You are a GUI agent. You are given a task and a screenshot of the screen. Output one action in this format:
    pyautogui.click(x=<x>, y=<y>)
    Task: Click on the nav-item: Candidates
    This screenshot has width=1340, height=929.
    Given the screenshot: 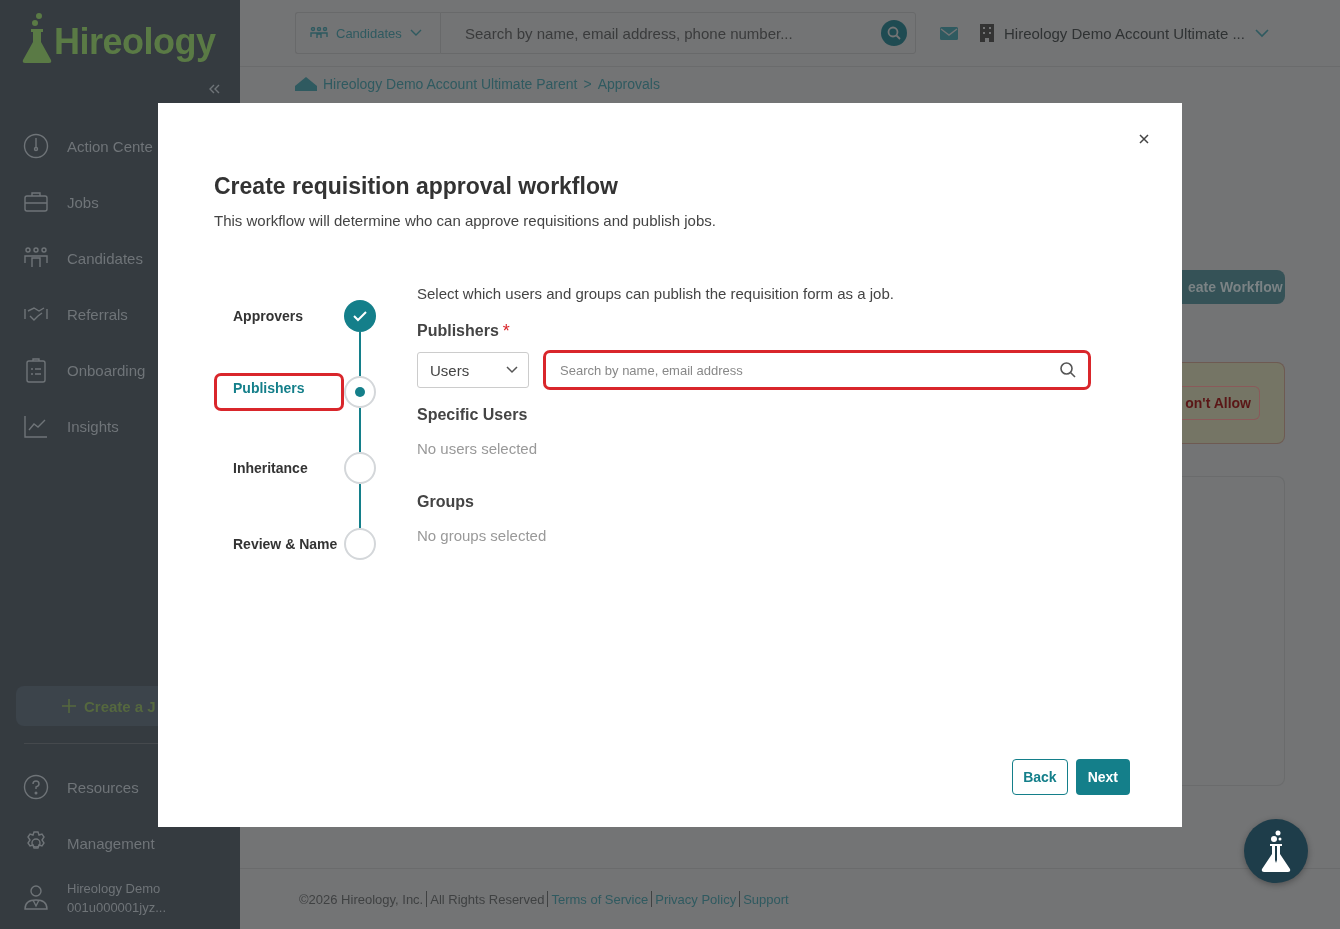 What is the action you would take?
    pyautogui.click(x=120, y=258)
    